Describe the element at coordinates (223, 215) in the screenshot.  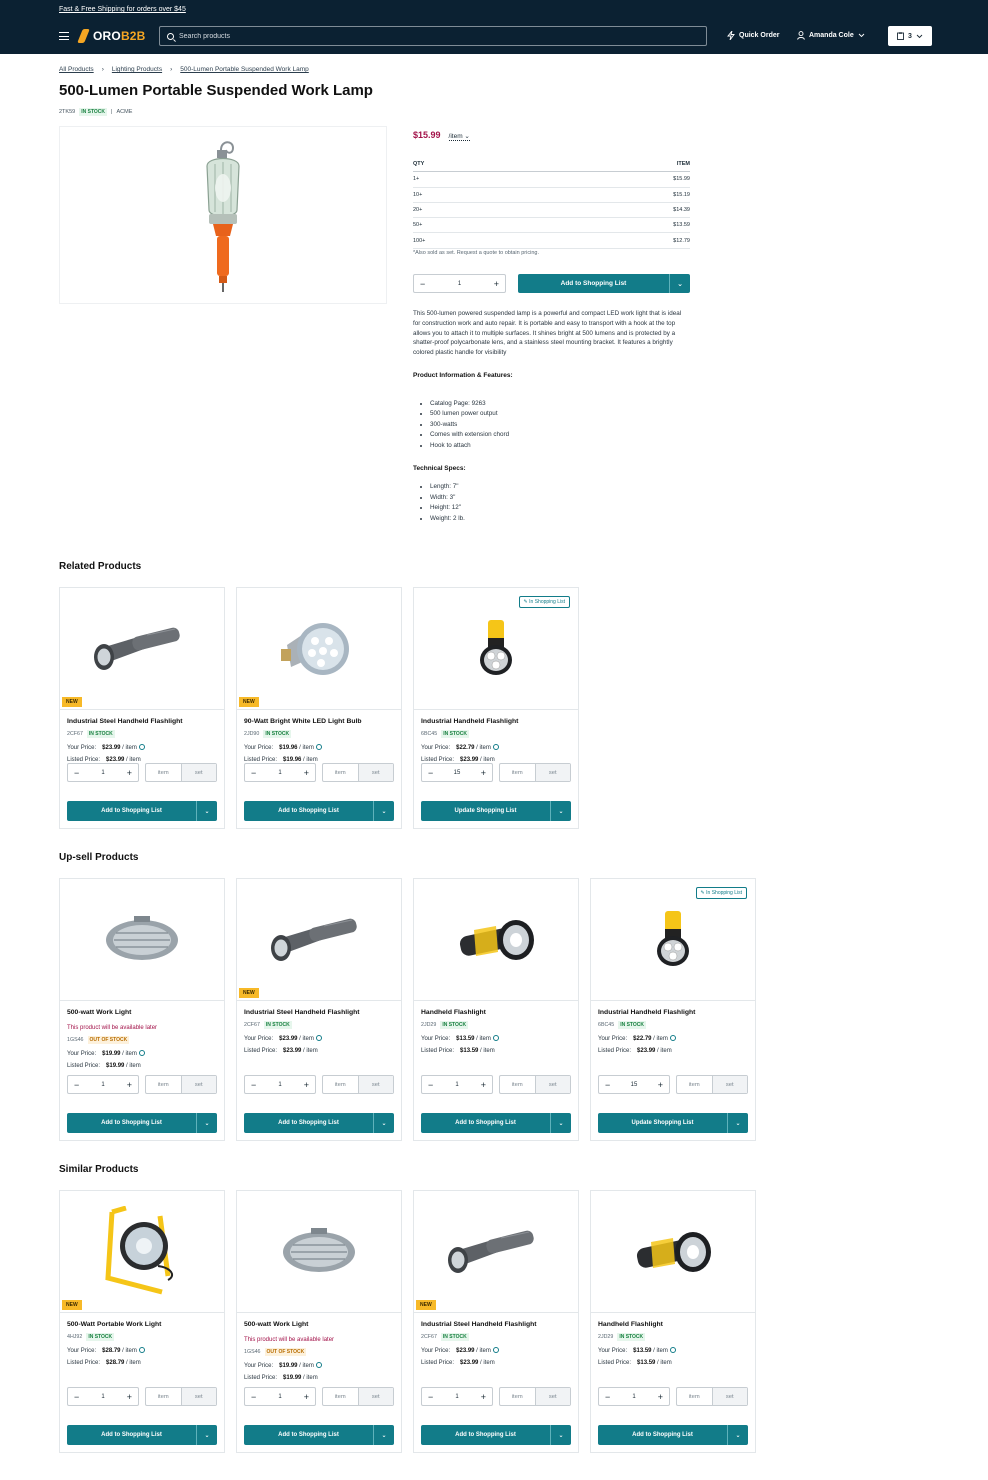
I see `product-main-image` at that location.